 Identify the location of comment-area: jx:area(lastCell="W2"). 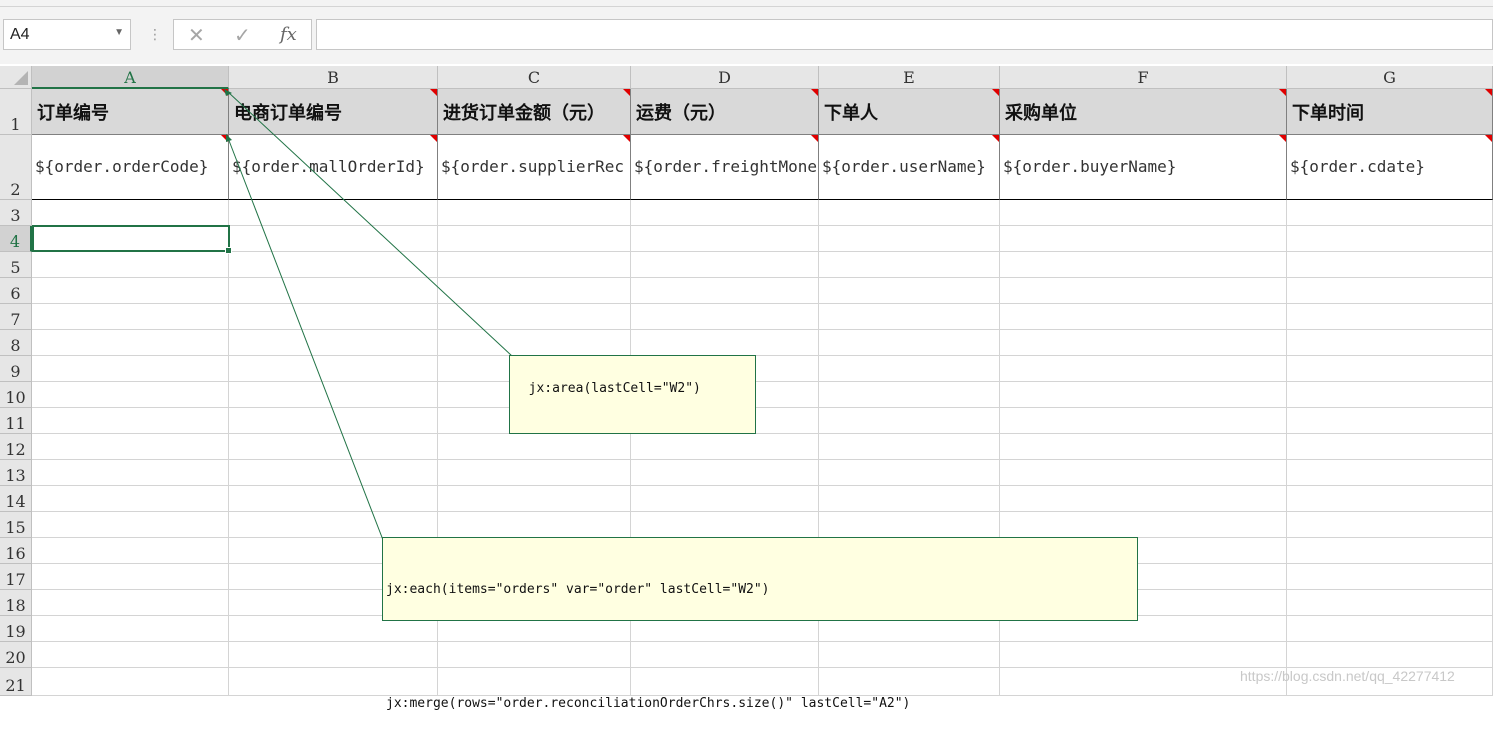
(632, 394).